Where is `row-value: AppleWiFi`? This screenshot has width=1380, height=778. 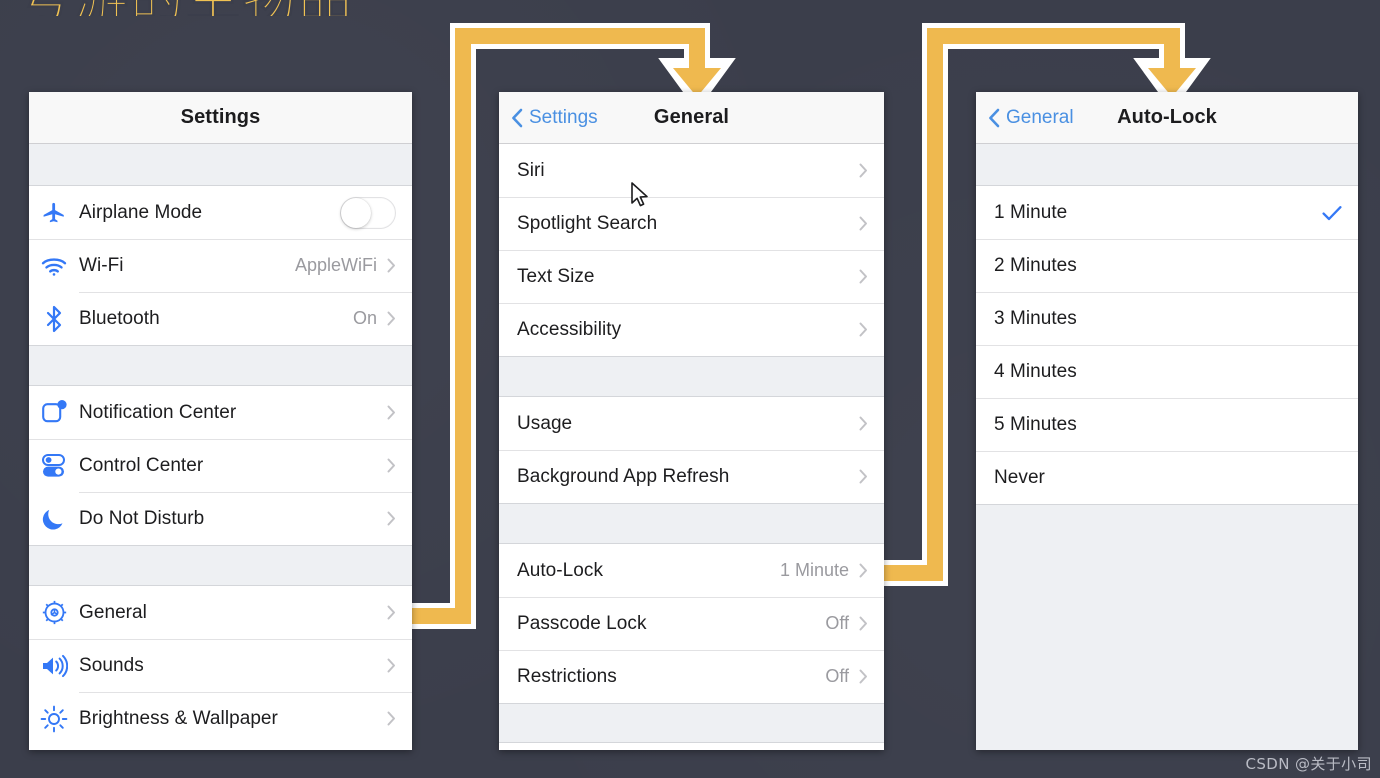
row-value: AppleWiFi is located at coordinates (335, 265).